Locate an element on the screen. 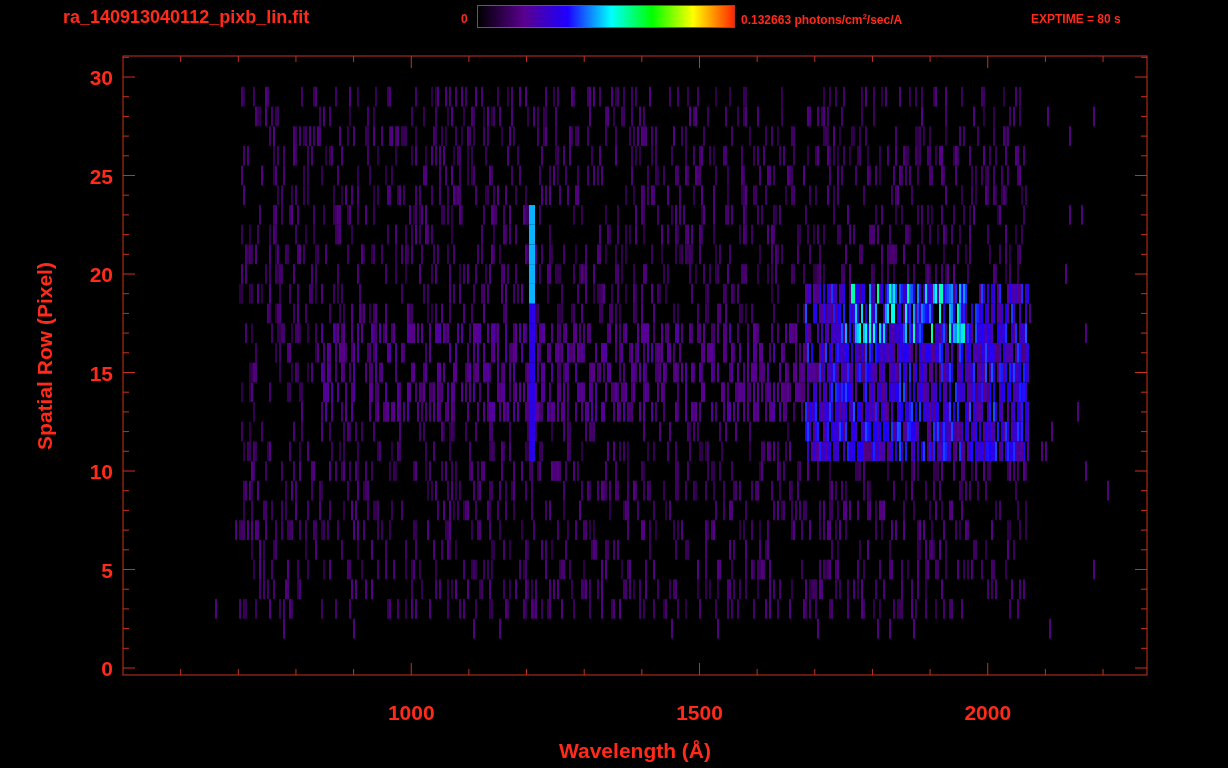 Image resolution: width=1228 pixels, height=768 pixels. y-tick-label: 20 is located at coordinates (101, 274).